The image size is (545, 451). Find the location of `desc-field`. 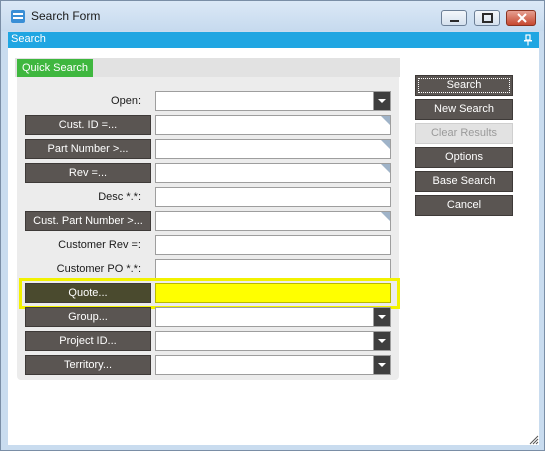

desc-field is located at coordinates (273, 197).